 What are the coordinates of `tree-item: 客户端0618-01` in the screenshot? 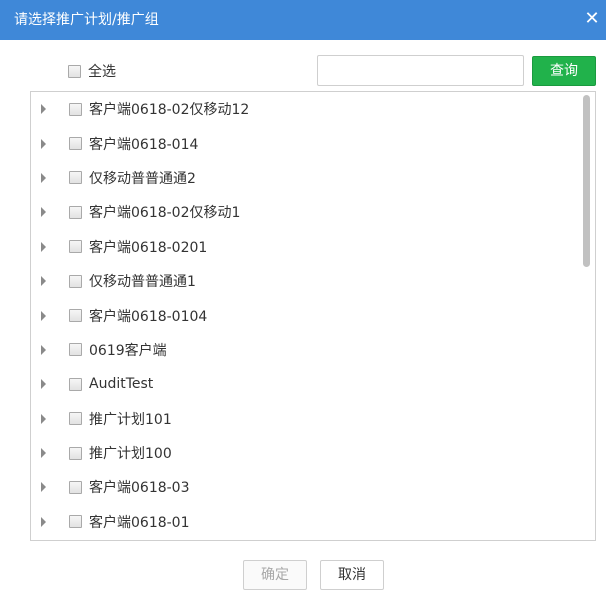 It's located at (305, 522).